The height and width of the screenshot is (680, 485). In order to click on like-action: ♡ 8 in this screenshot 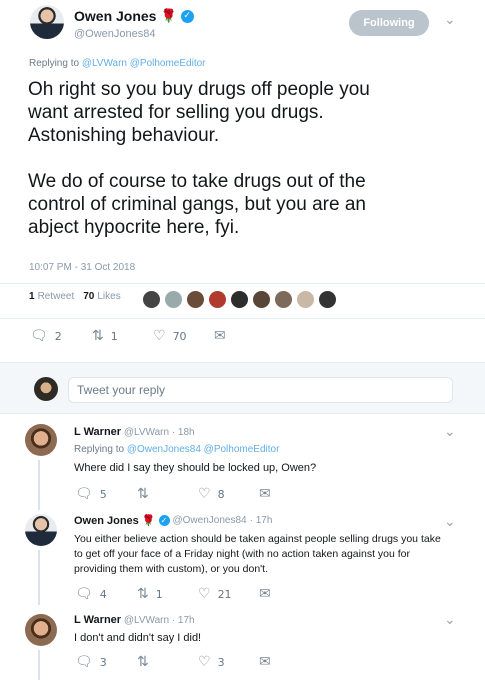, I will do `click(211, 494)`.